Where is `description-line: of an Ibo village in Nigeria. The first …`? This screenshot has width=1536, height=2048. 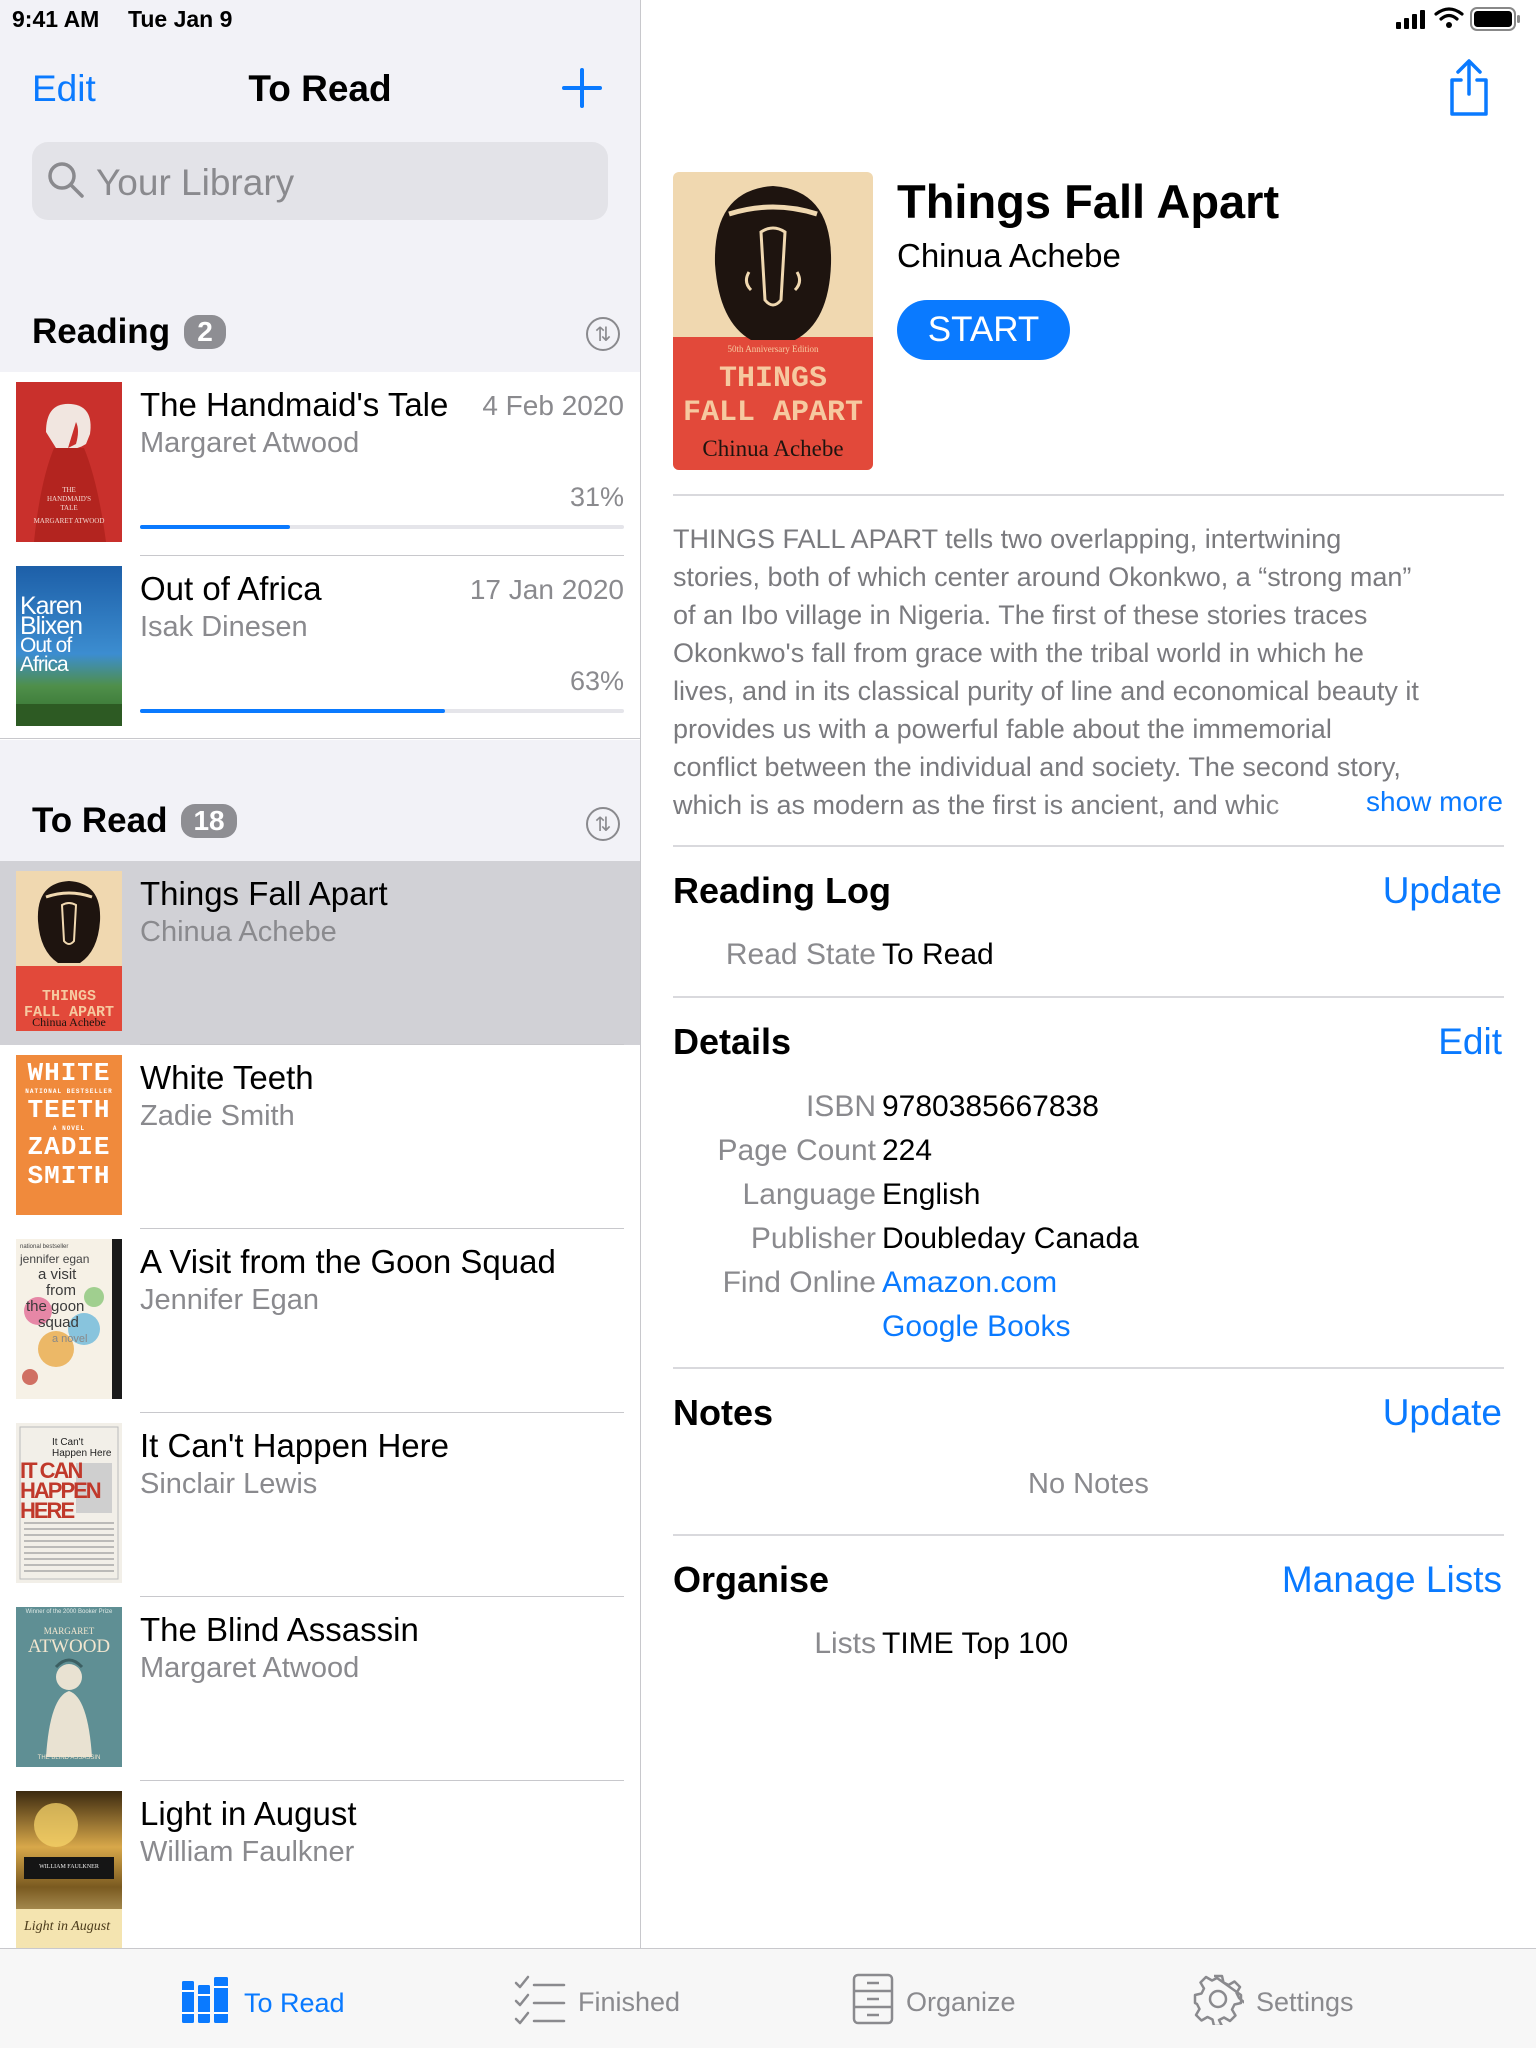 description-line: of an Ibo village in Nigeria. The first … is located at coordinates (1020, 615).